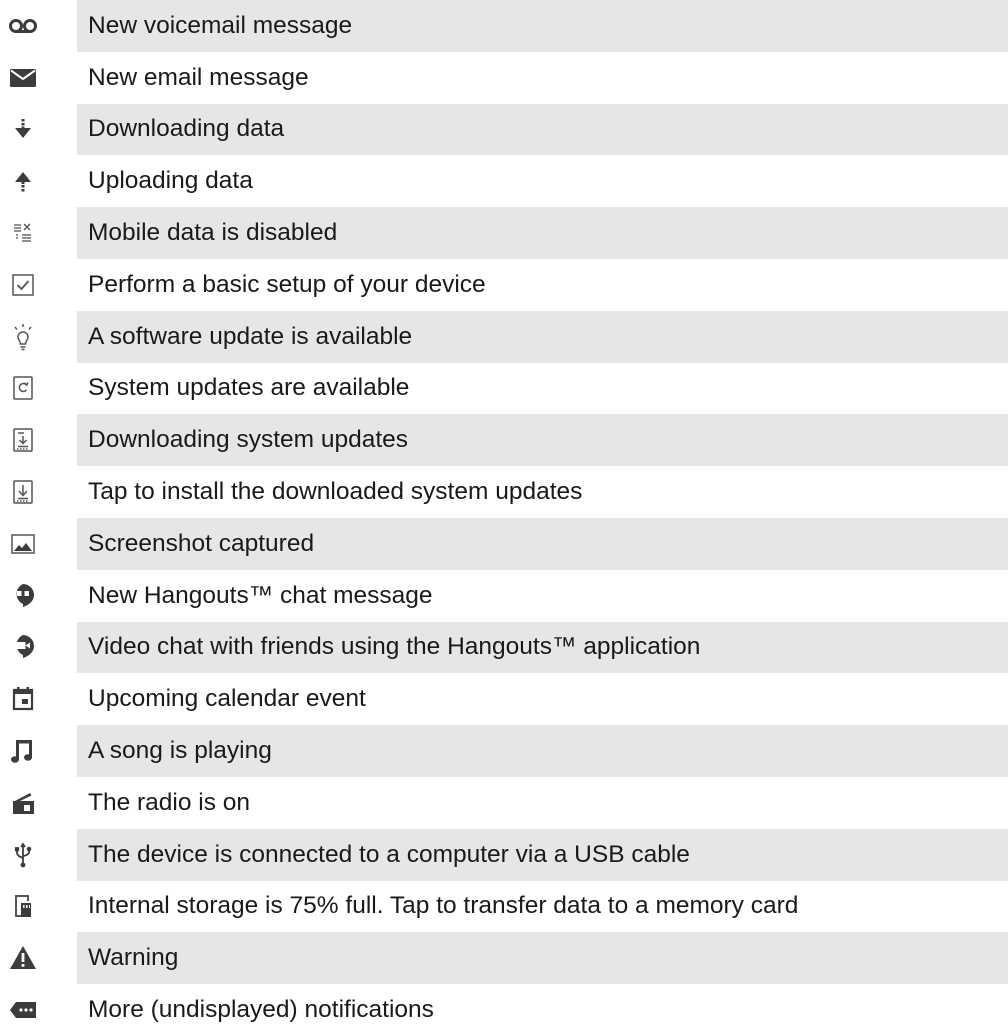 This screenshot has height=1036, width=1008. I want to click on notification-label: A software update is available, so click(542, 336).